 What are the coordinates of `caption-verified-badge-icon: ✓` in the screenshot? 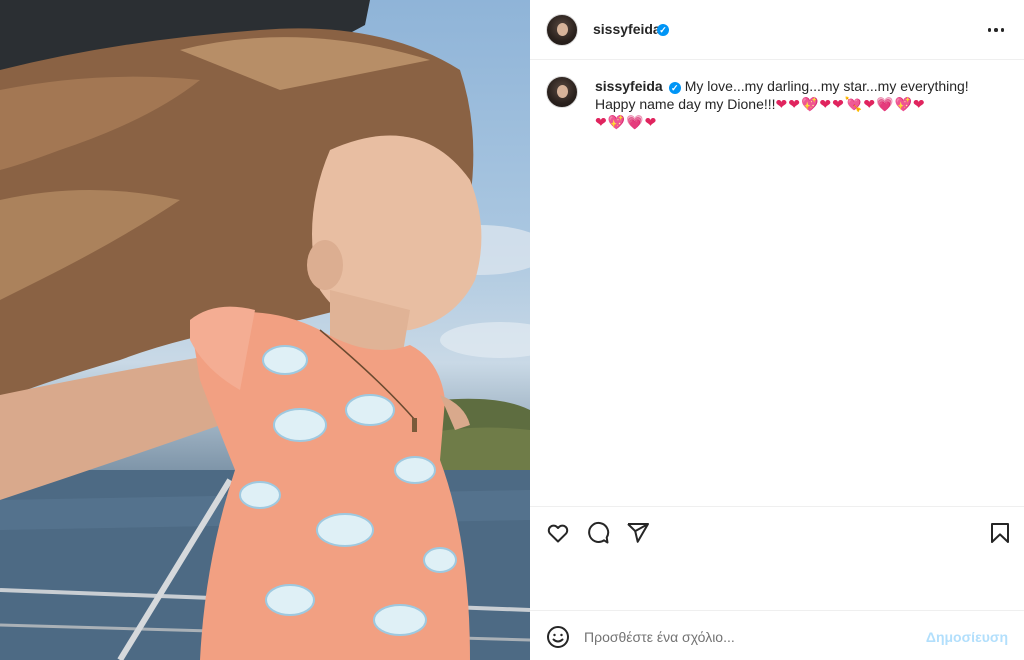 It's located at (674, 88).